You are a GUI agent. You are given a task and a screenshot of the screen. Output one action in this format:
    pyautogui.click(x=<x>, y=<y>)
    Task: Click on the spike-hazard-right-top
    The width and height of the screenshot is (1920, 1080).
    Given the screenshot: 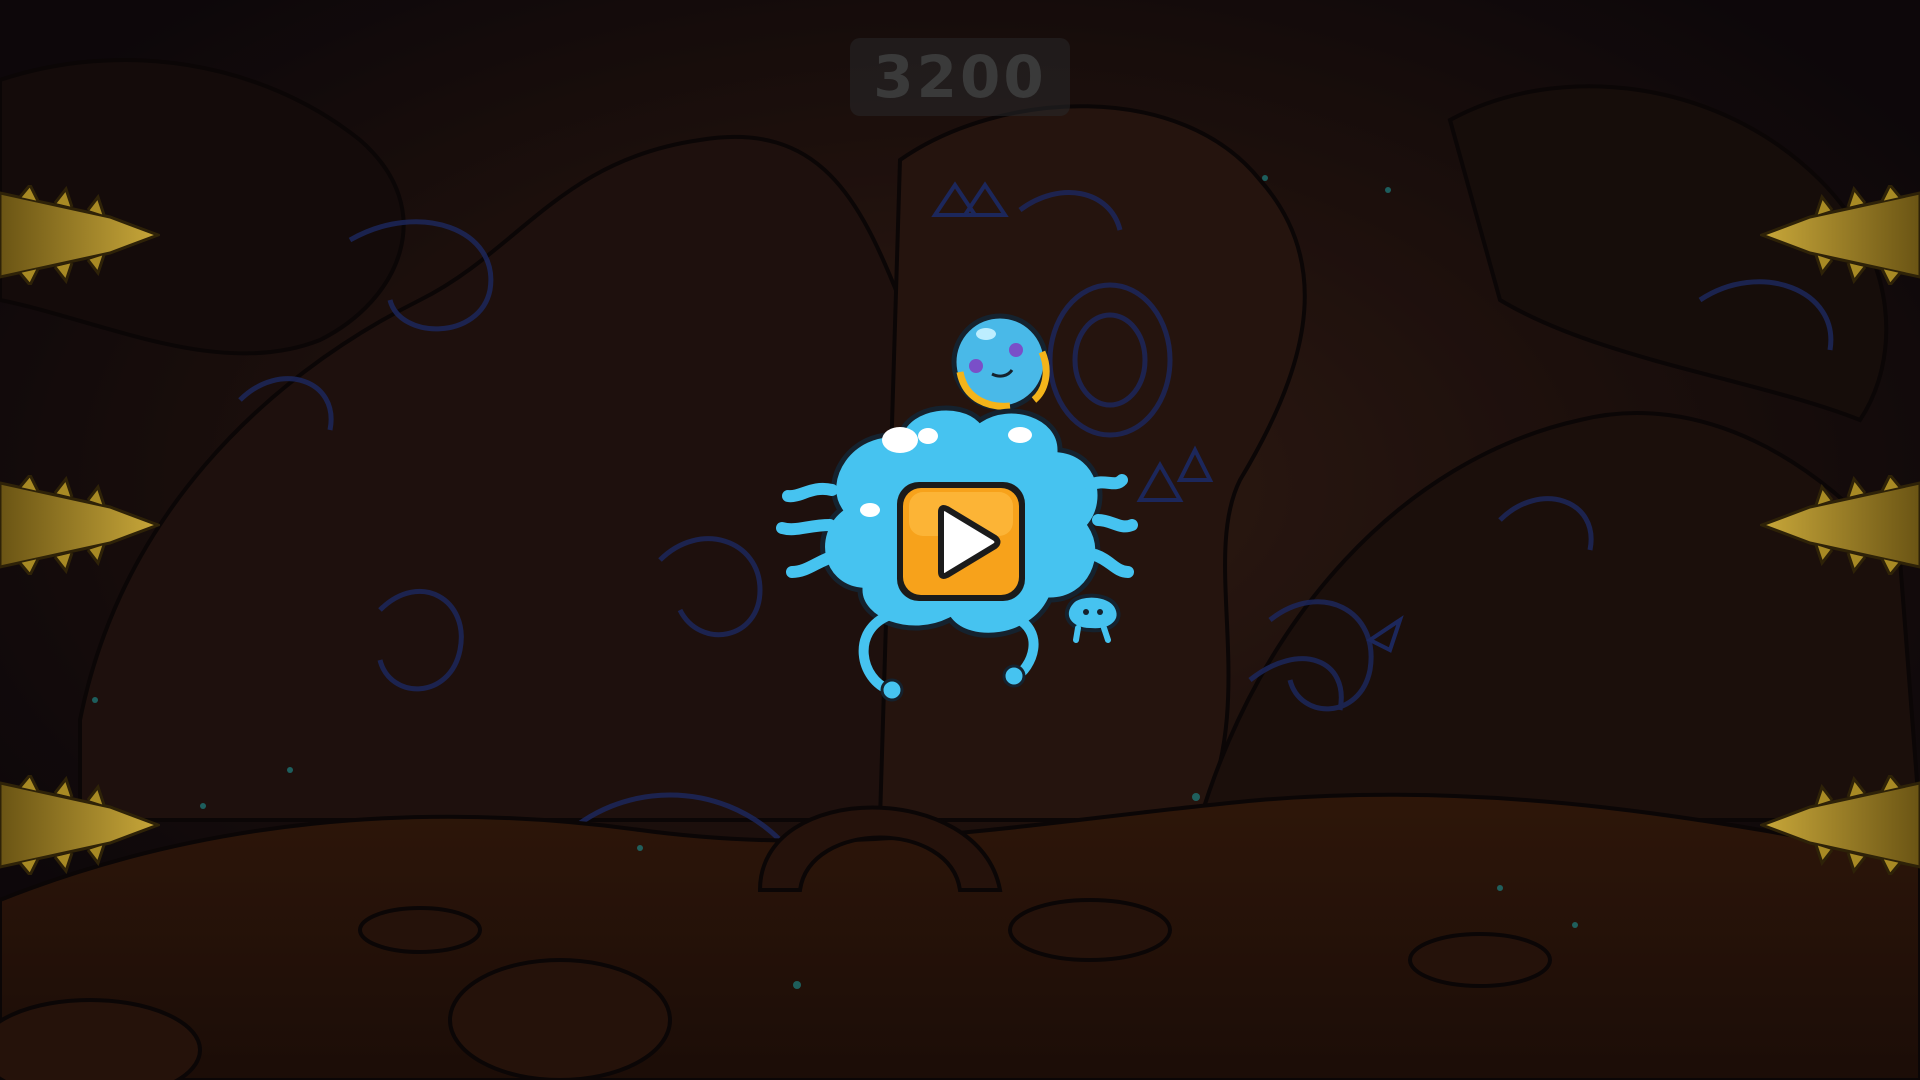 What is the action you would take?
    pyautogui.click(x=1840, y=235)
    